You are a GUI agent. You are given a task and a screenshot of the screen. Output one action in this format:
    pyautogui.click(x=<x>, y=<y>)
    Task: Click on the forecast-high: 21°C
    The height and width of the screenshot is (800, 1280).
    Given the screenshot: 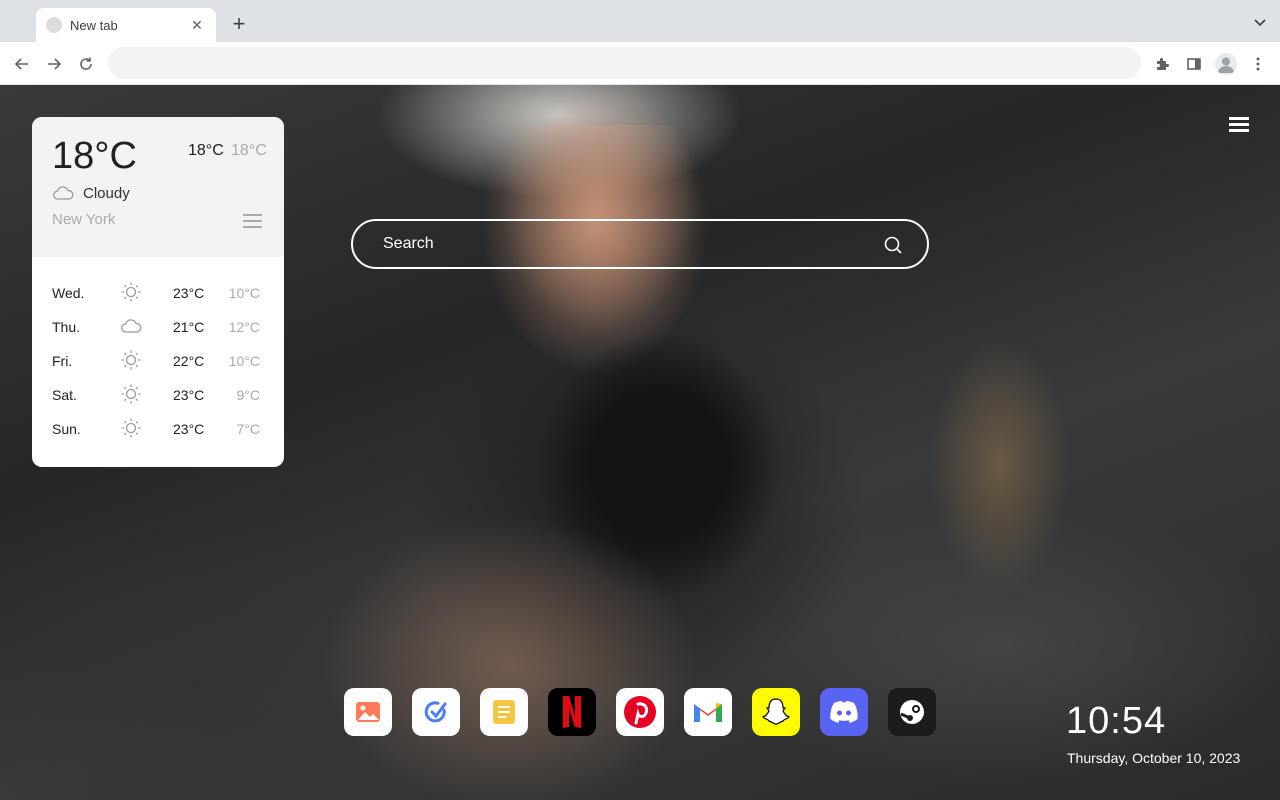 What is the action you would take?
    pyautogui.click(x=189, y=327)
    